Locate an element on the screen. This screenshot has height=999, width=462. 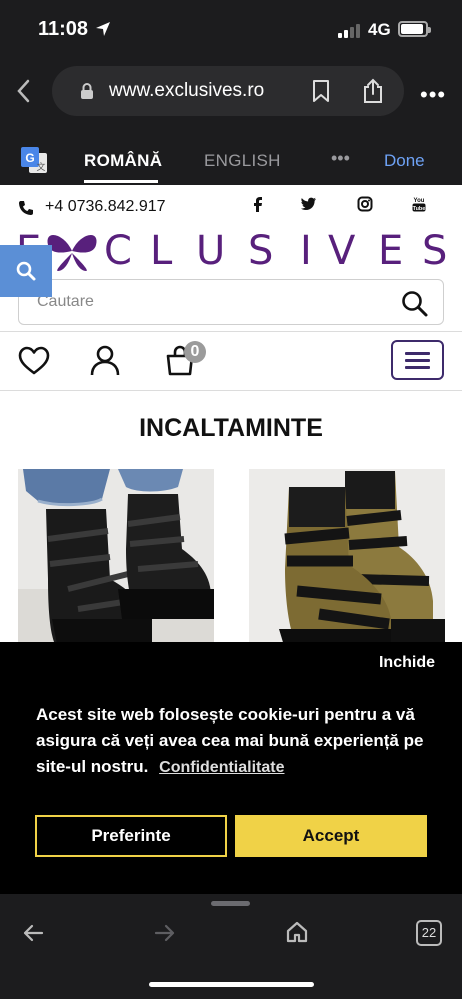
svg-text: G is located at coordinates (29, 158).